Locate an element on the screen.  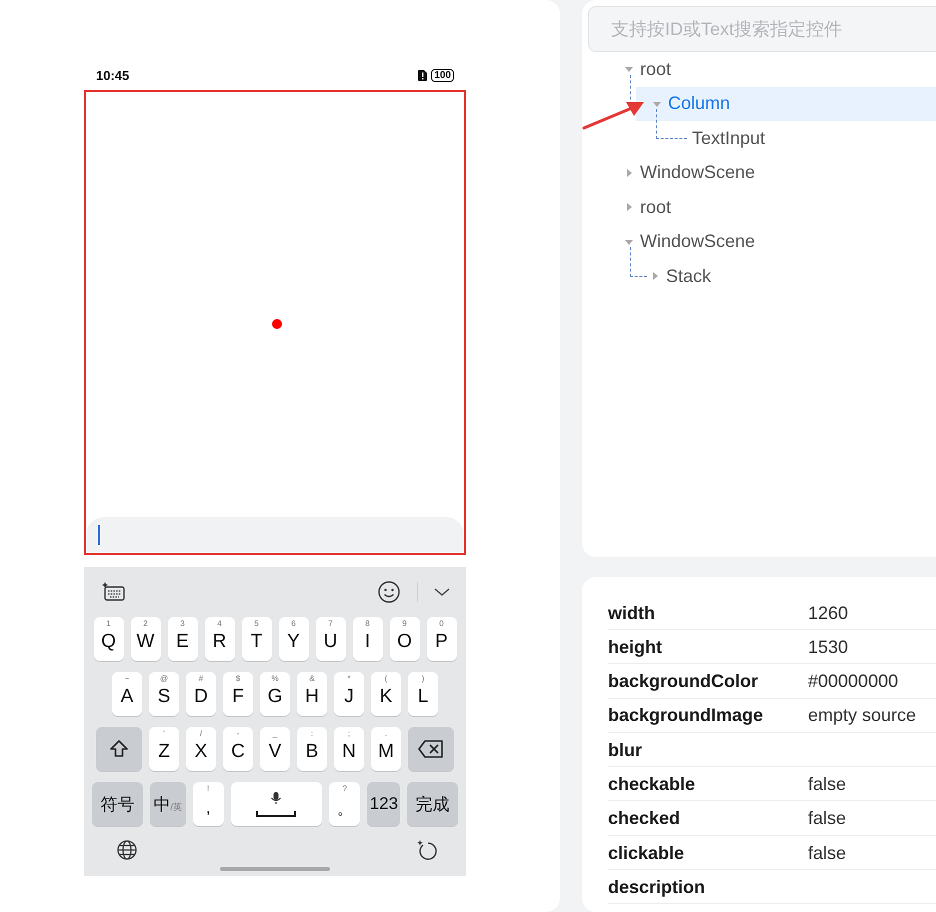
status-time: 10:45 is located at coordinates (113, 75).